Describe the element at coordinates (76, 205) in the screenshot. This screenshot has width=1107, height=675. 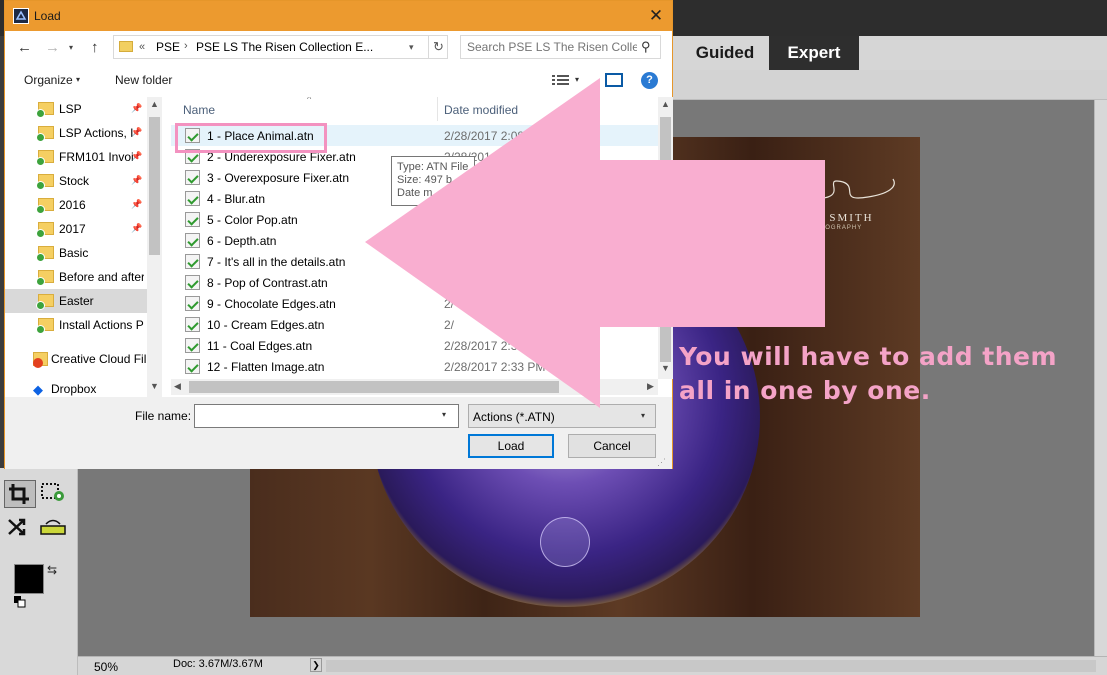
I see `sidebar-item: 2016 📌` at that location.